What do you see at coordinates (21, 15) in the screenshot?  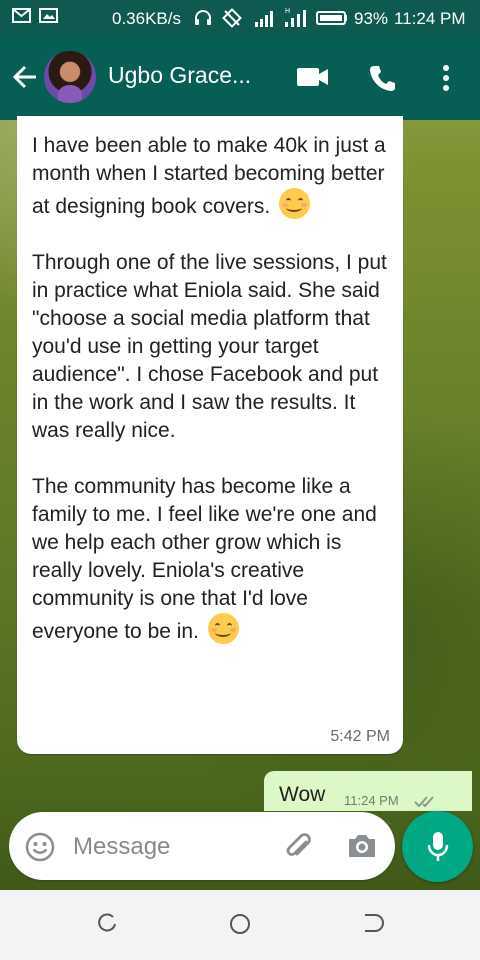 I see `gmail-icon` at bounding box center [21, 15].